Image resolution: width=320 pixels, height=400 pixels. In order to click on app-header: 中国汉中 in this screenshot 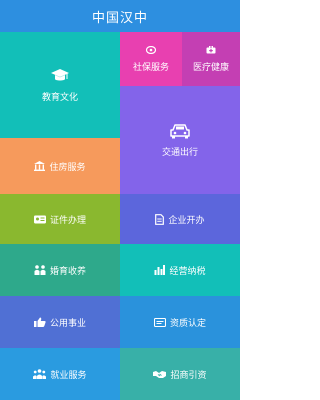, I will do `click(120, 16)`.